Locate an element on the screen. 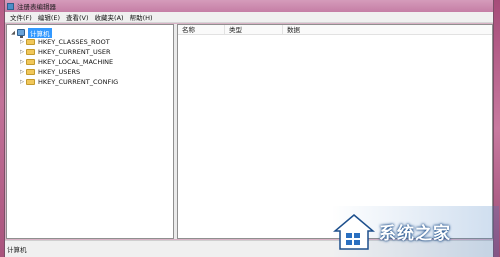  column-header-name: 名称 is located at coordinates (201, 29).